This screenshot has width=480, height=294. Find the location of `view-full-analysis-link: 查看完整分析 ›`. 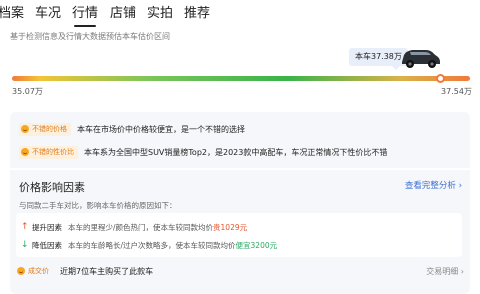

view-full-analysis-link: 查看完整分析 › is located at coordinates (433, 185).